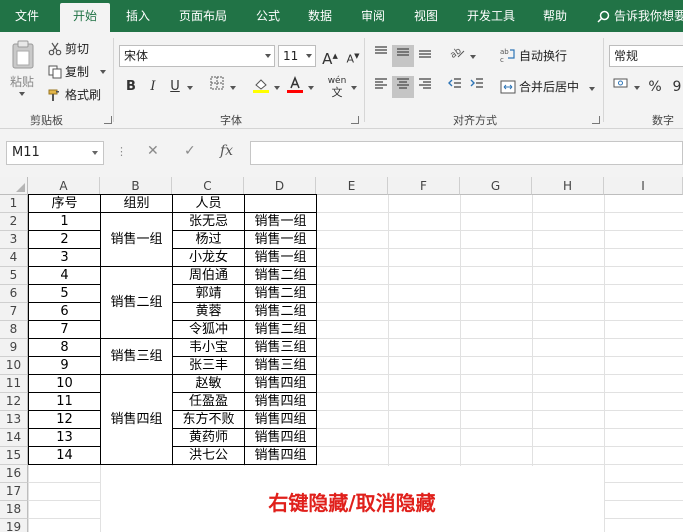 The width and height of the screenshot is (683, 532). I want to click on cell-a4: 3, so click(64, 257).